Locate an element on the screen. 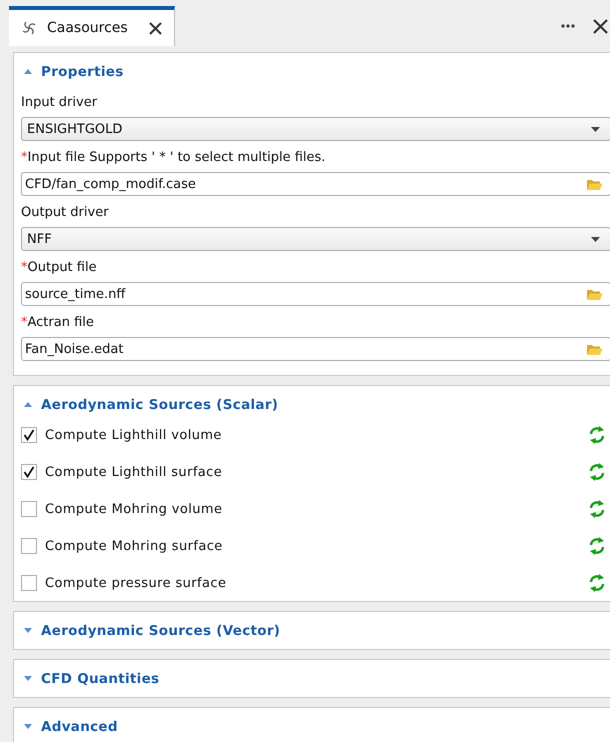  section-header: Advanced is located at coordinates (312, 725).